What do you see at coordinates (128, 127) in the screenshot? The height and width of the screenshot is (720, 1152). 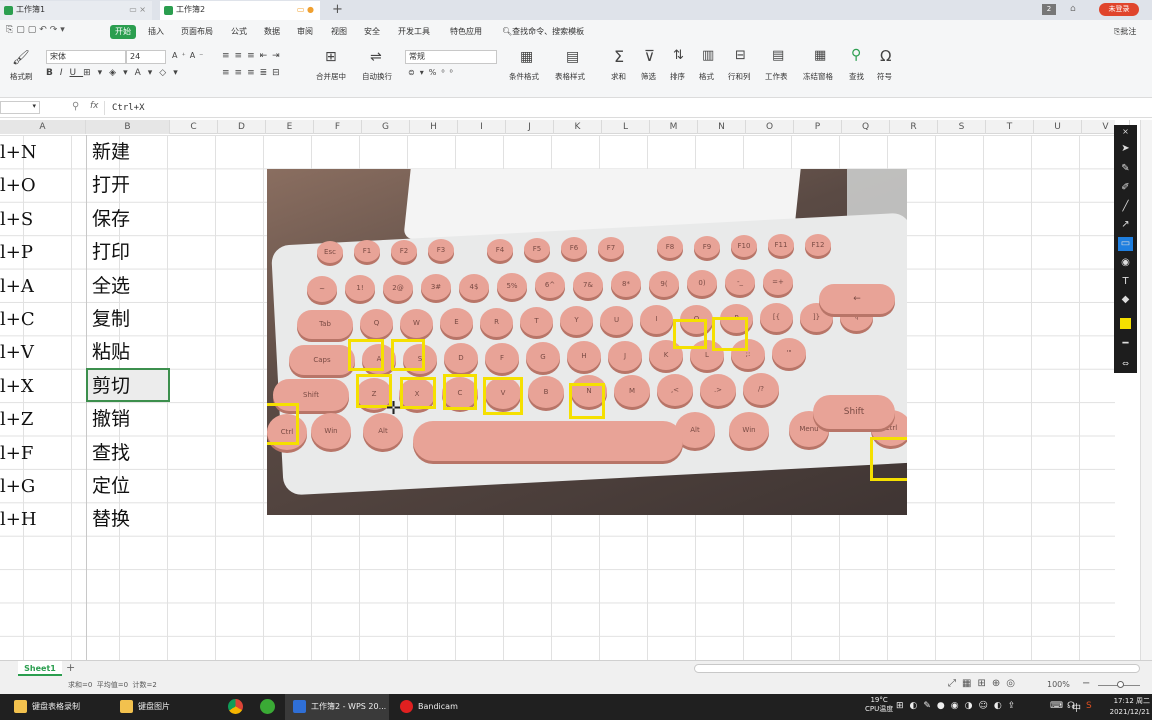 I see `column-header-b: B` at bounding box center [128, 127].